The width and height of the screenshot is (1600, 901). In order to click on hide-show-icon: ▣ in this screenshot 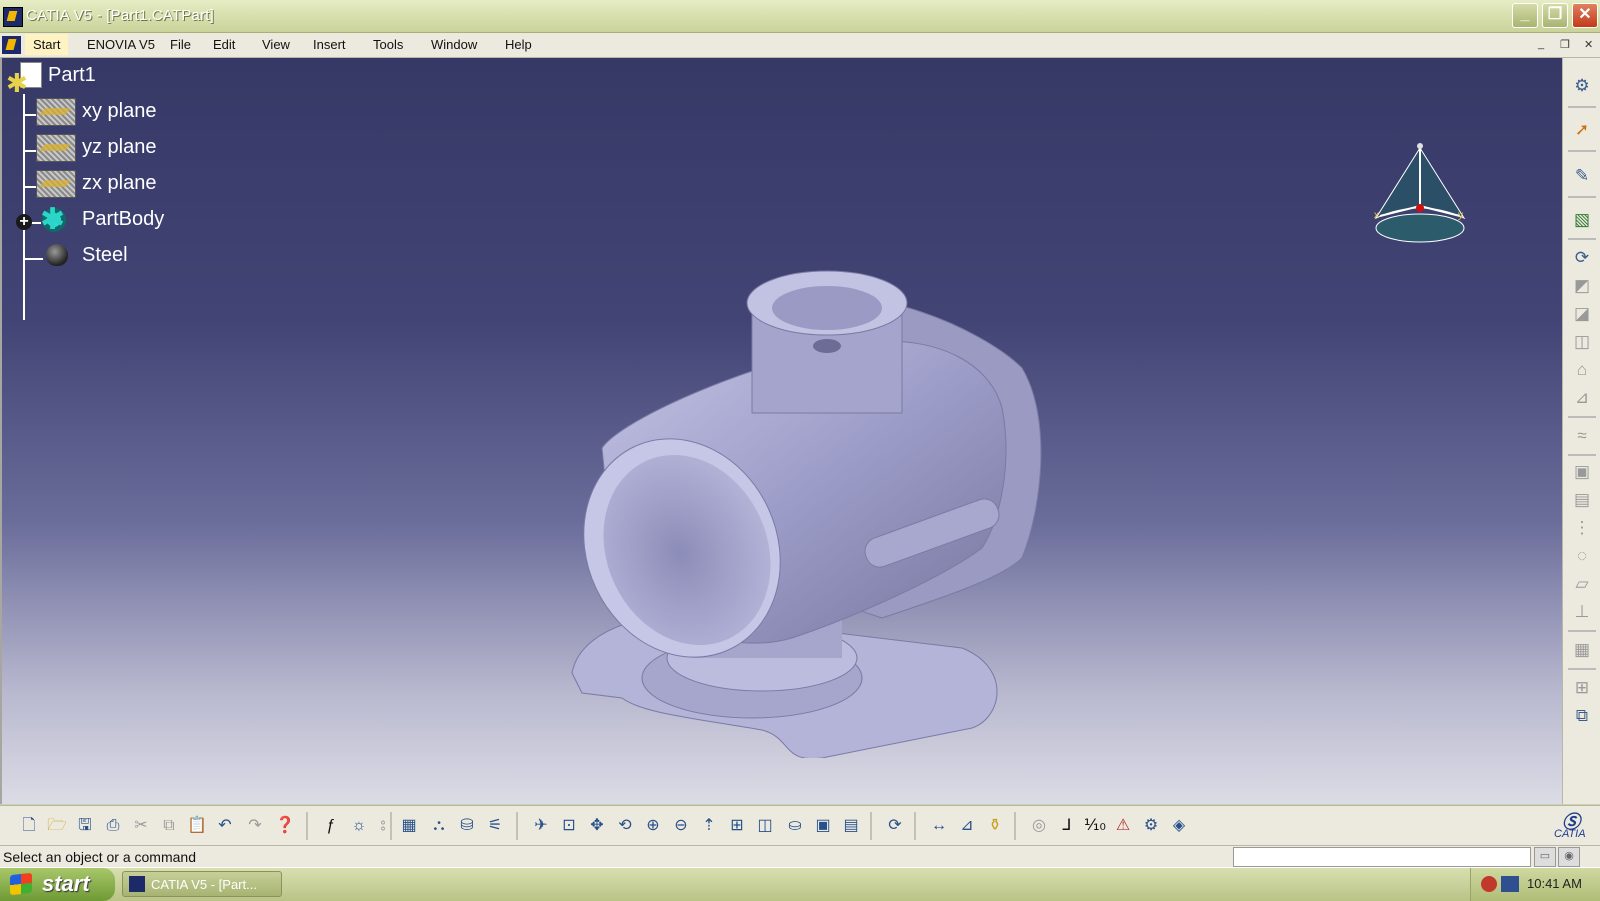, I will do `click(823, 826)`.